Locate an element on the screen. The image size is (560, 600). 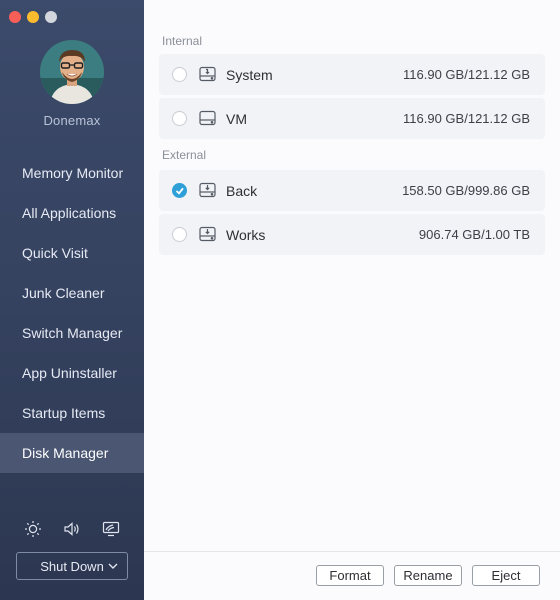
eject-button: Eject is located at coordinates (506, 575).